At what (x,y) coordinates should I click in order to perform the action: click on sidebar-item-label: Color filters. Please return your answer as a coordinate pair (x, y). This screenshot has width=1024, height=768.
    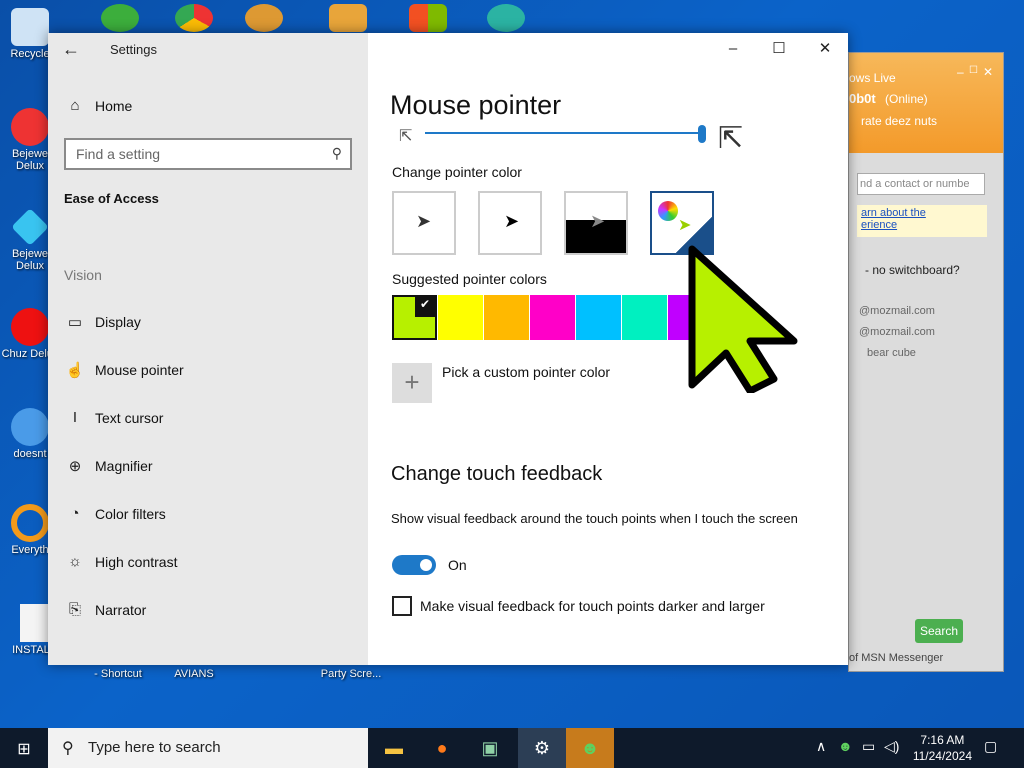
    Looking at the image, I should click on (130, 513).